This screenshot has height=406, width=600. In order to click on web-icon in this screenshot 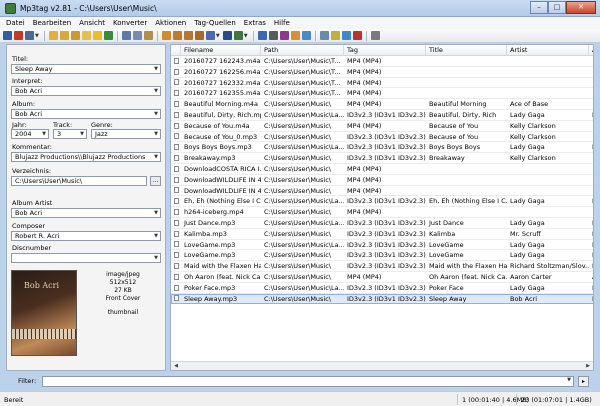, I will do `click(346, 35)`.